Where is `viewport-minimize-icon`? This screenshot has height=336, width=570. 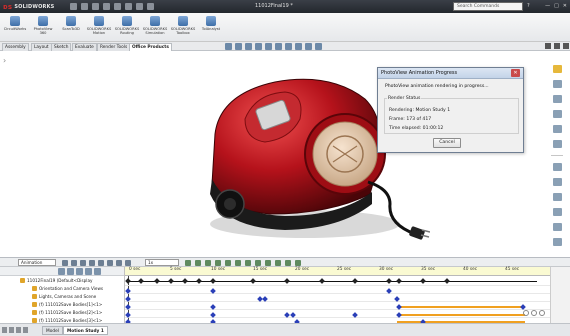
viewport-minimize-icon is located at coordinates (548, 46).